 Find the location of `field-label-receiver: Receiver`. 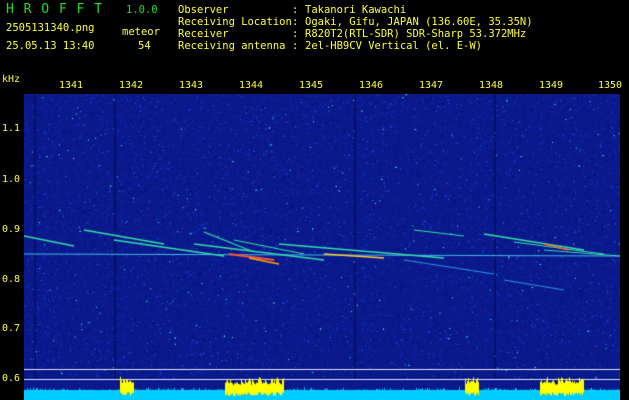

field-label-receiver: Receiver is located at coordinates (203, 34).